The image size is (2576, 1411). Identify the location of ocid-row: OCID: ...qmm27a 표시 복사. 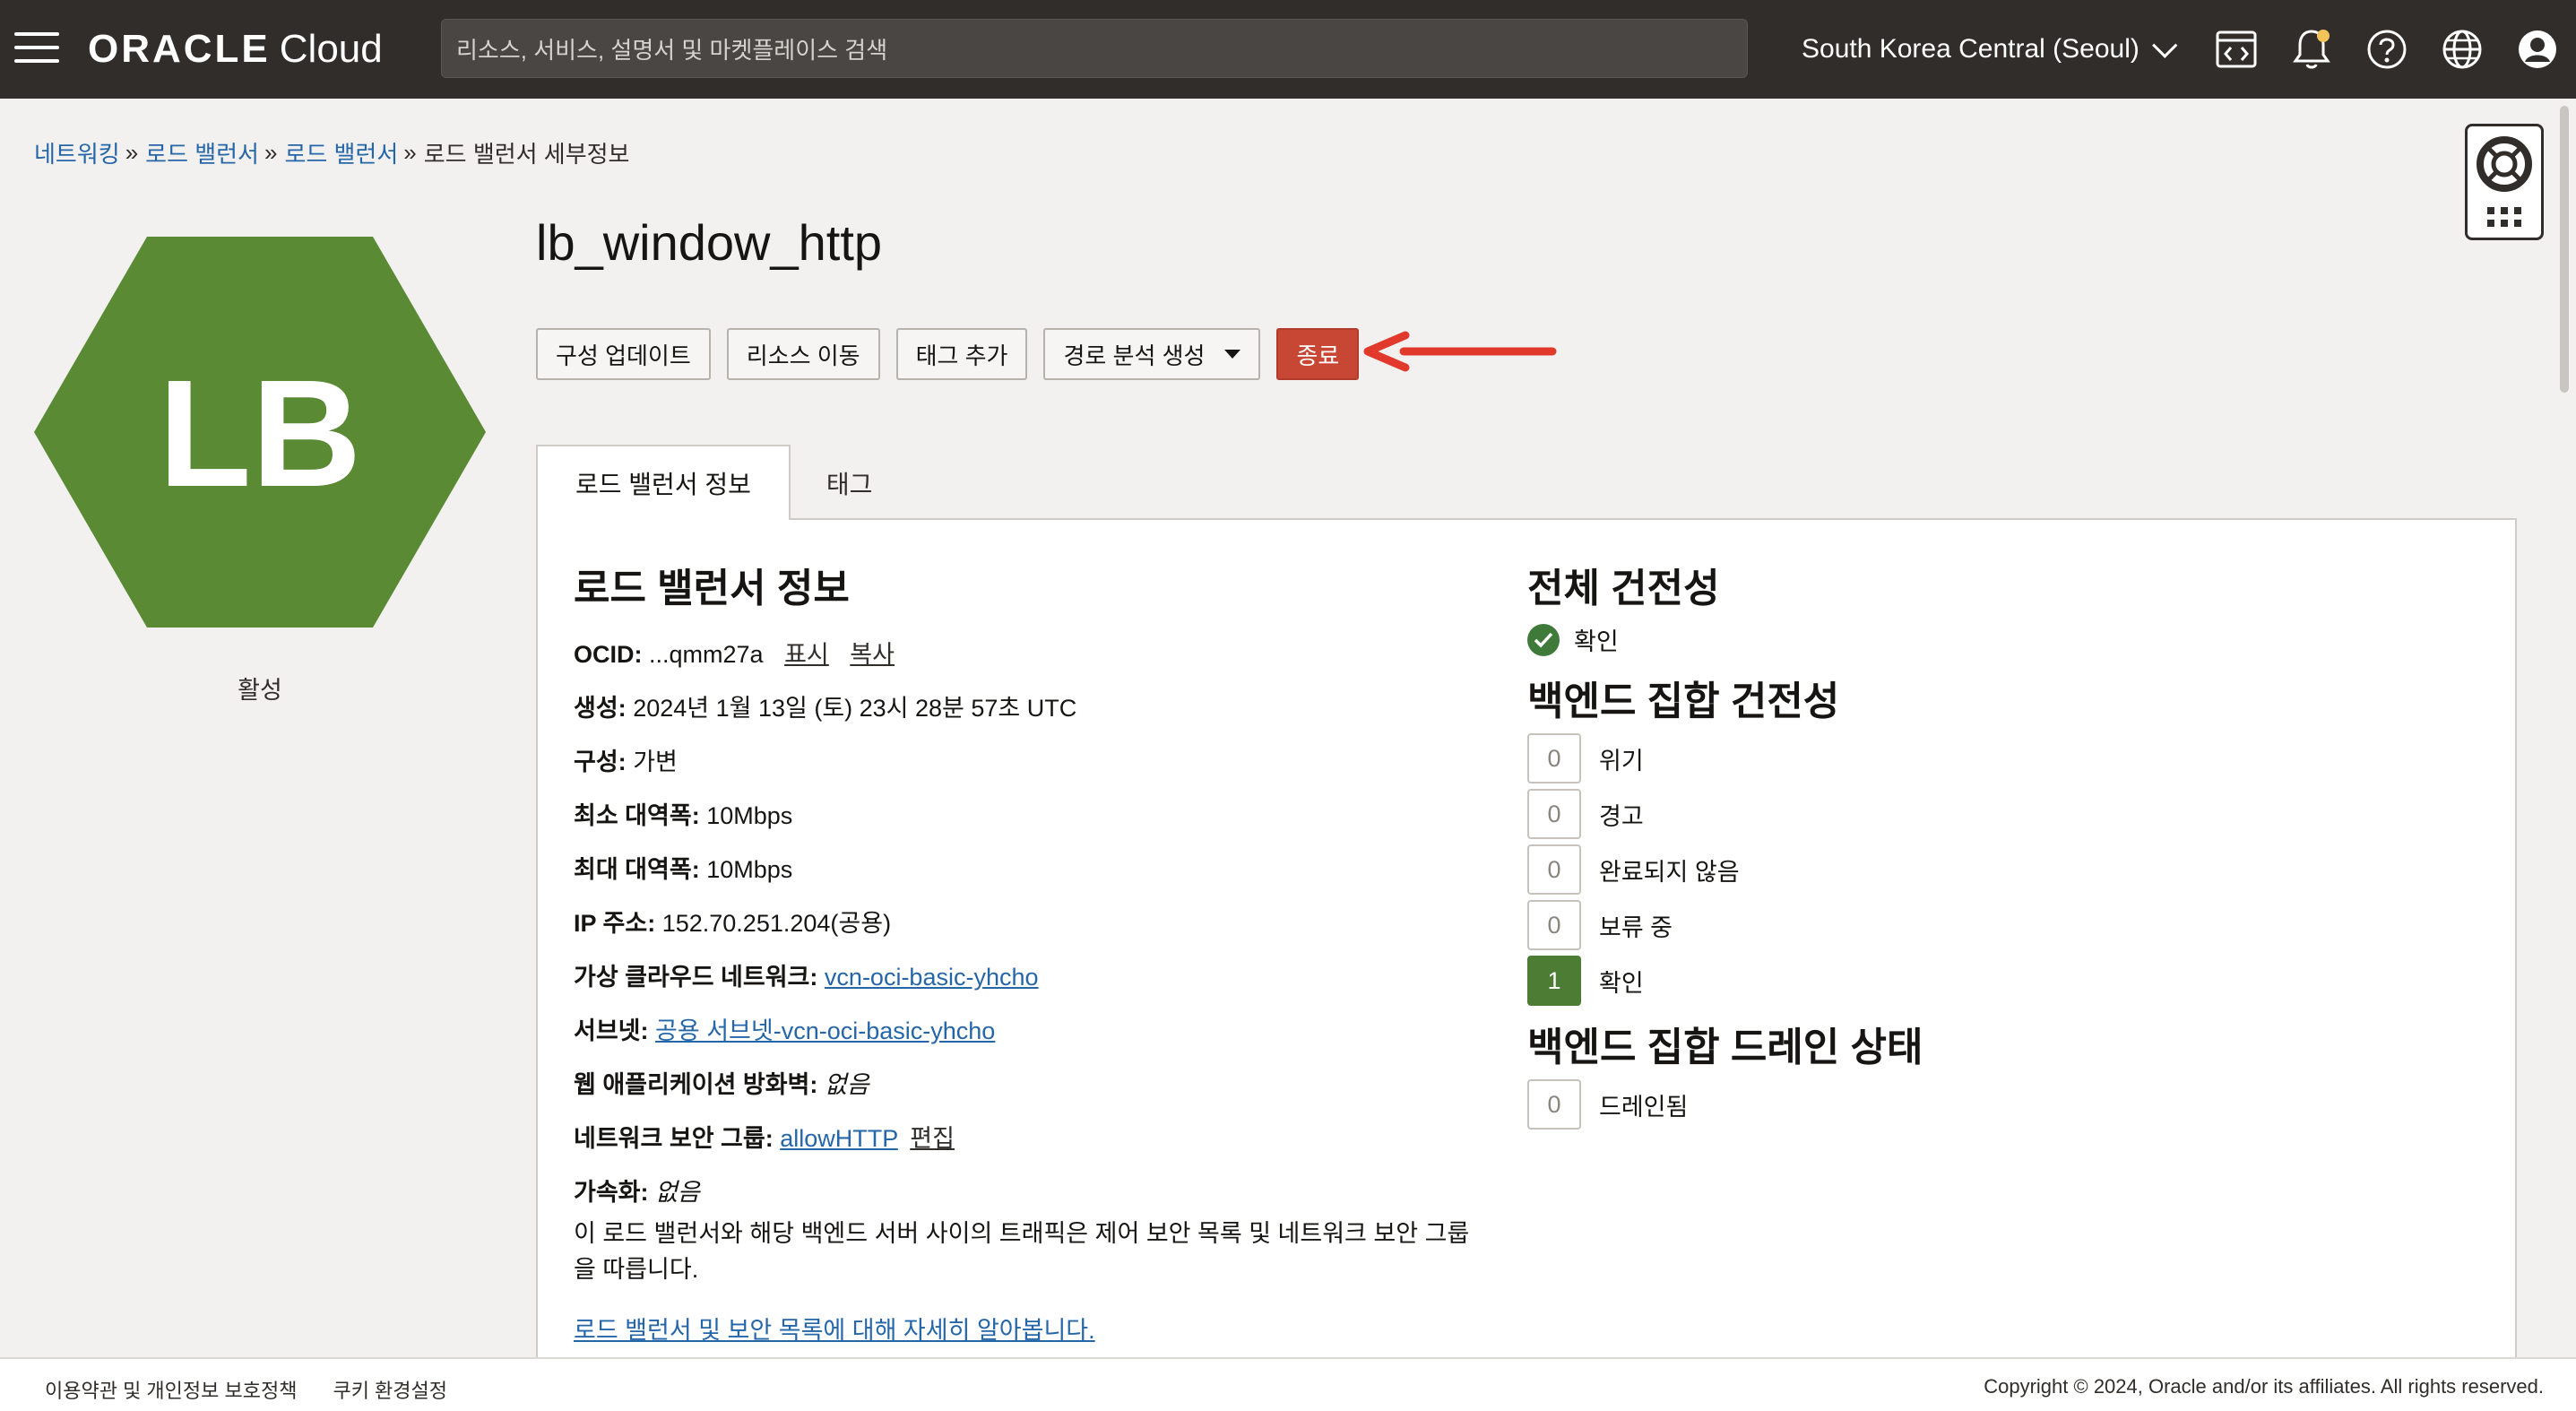
(734, 652).